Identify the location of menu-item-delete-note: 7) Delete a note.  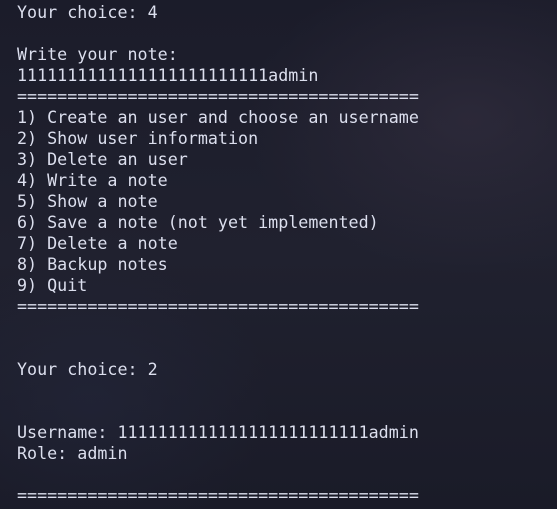
(97, 243).